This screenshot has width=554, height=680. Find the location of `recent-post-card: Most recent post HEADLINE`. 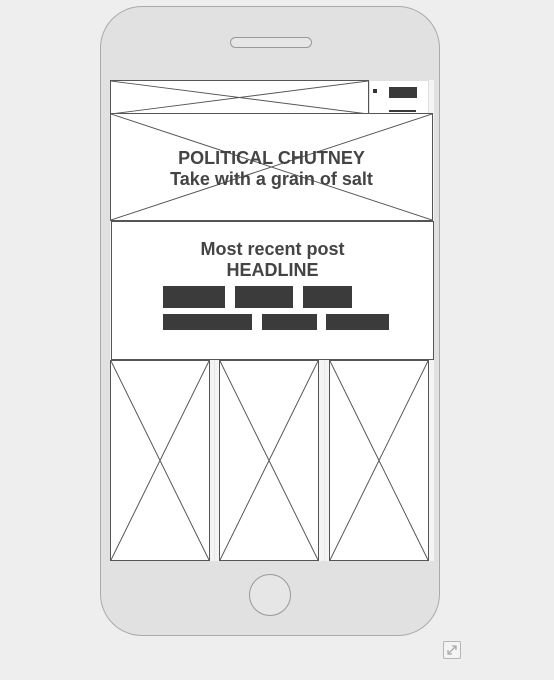

recent-post-card: Most recent post HEADLINE is located at coordinates (272, 290).